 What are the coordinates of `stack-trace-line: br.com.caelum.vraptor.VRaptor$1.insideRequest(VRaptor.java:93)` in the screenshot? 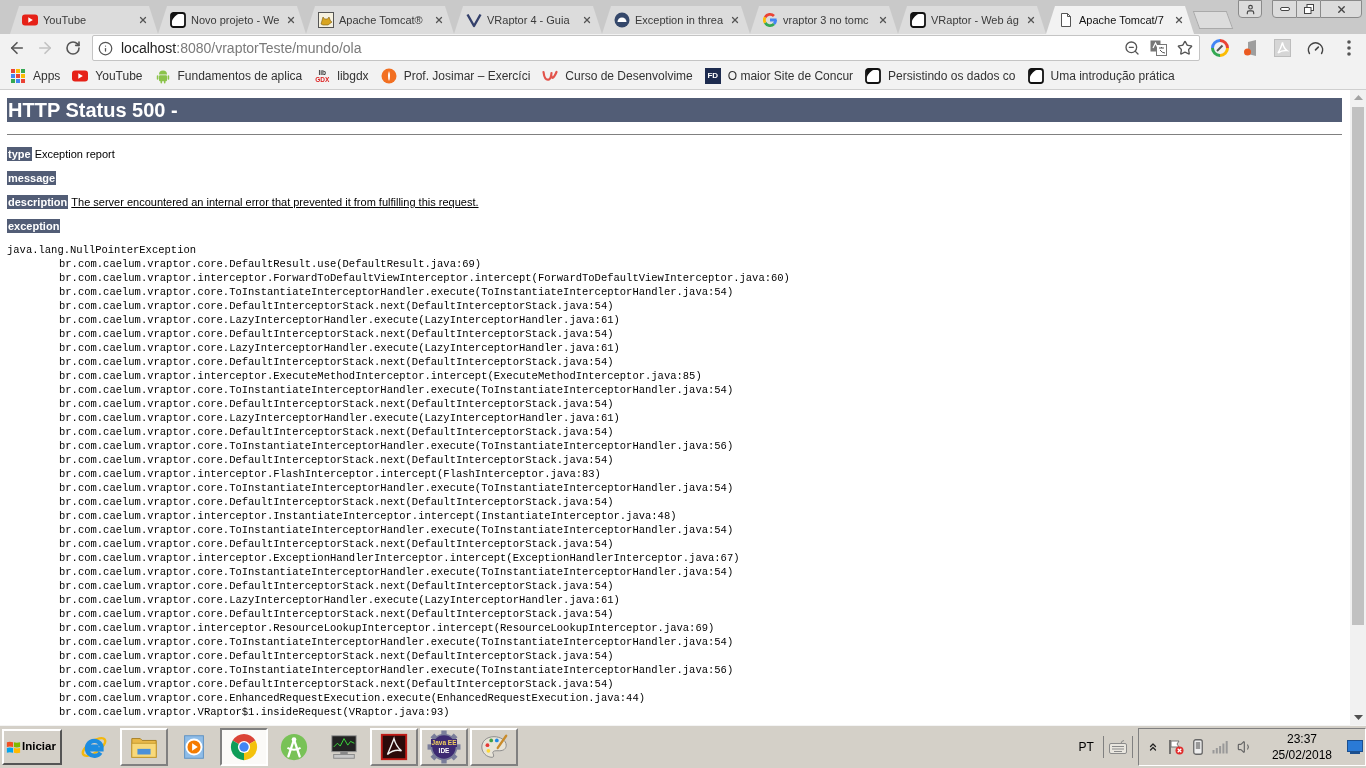 It's located at (254, 712).